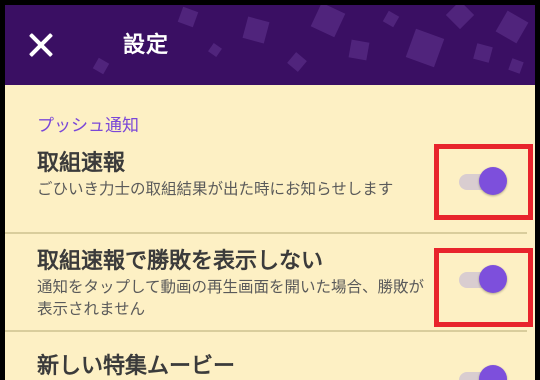  I want to click on page-title: 設定, so click(146, 45).